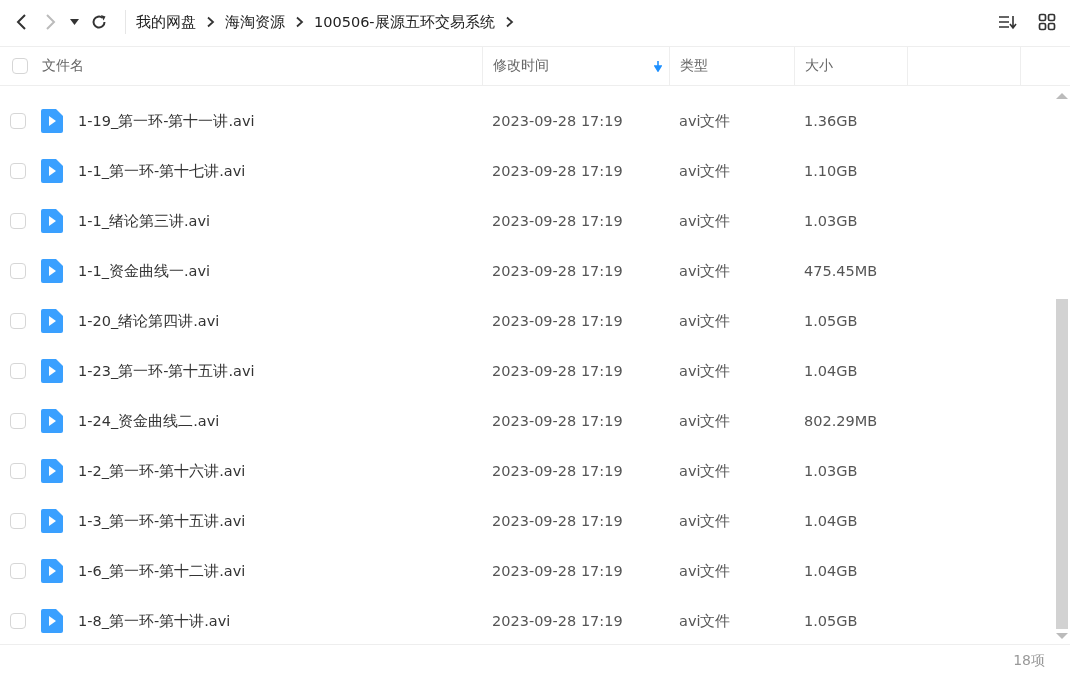 This screenshot has width=1070, height=677. Describe the element at coordinates (162, 171) in the screenshot. I see `file-name: 1-1_第一环-第十七讲.avi` at that location.